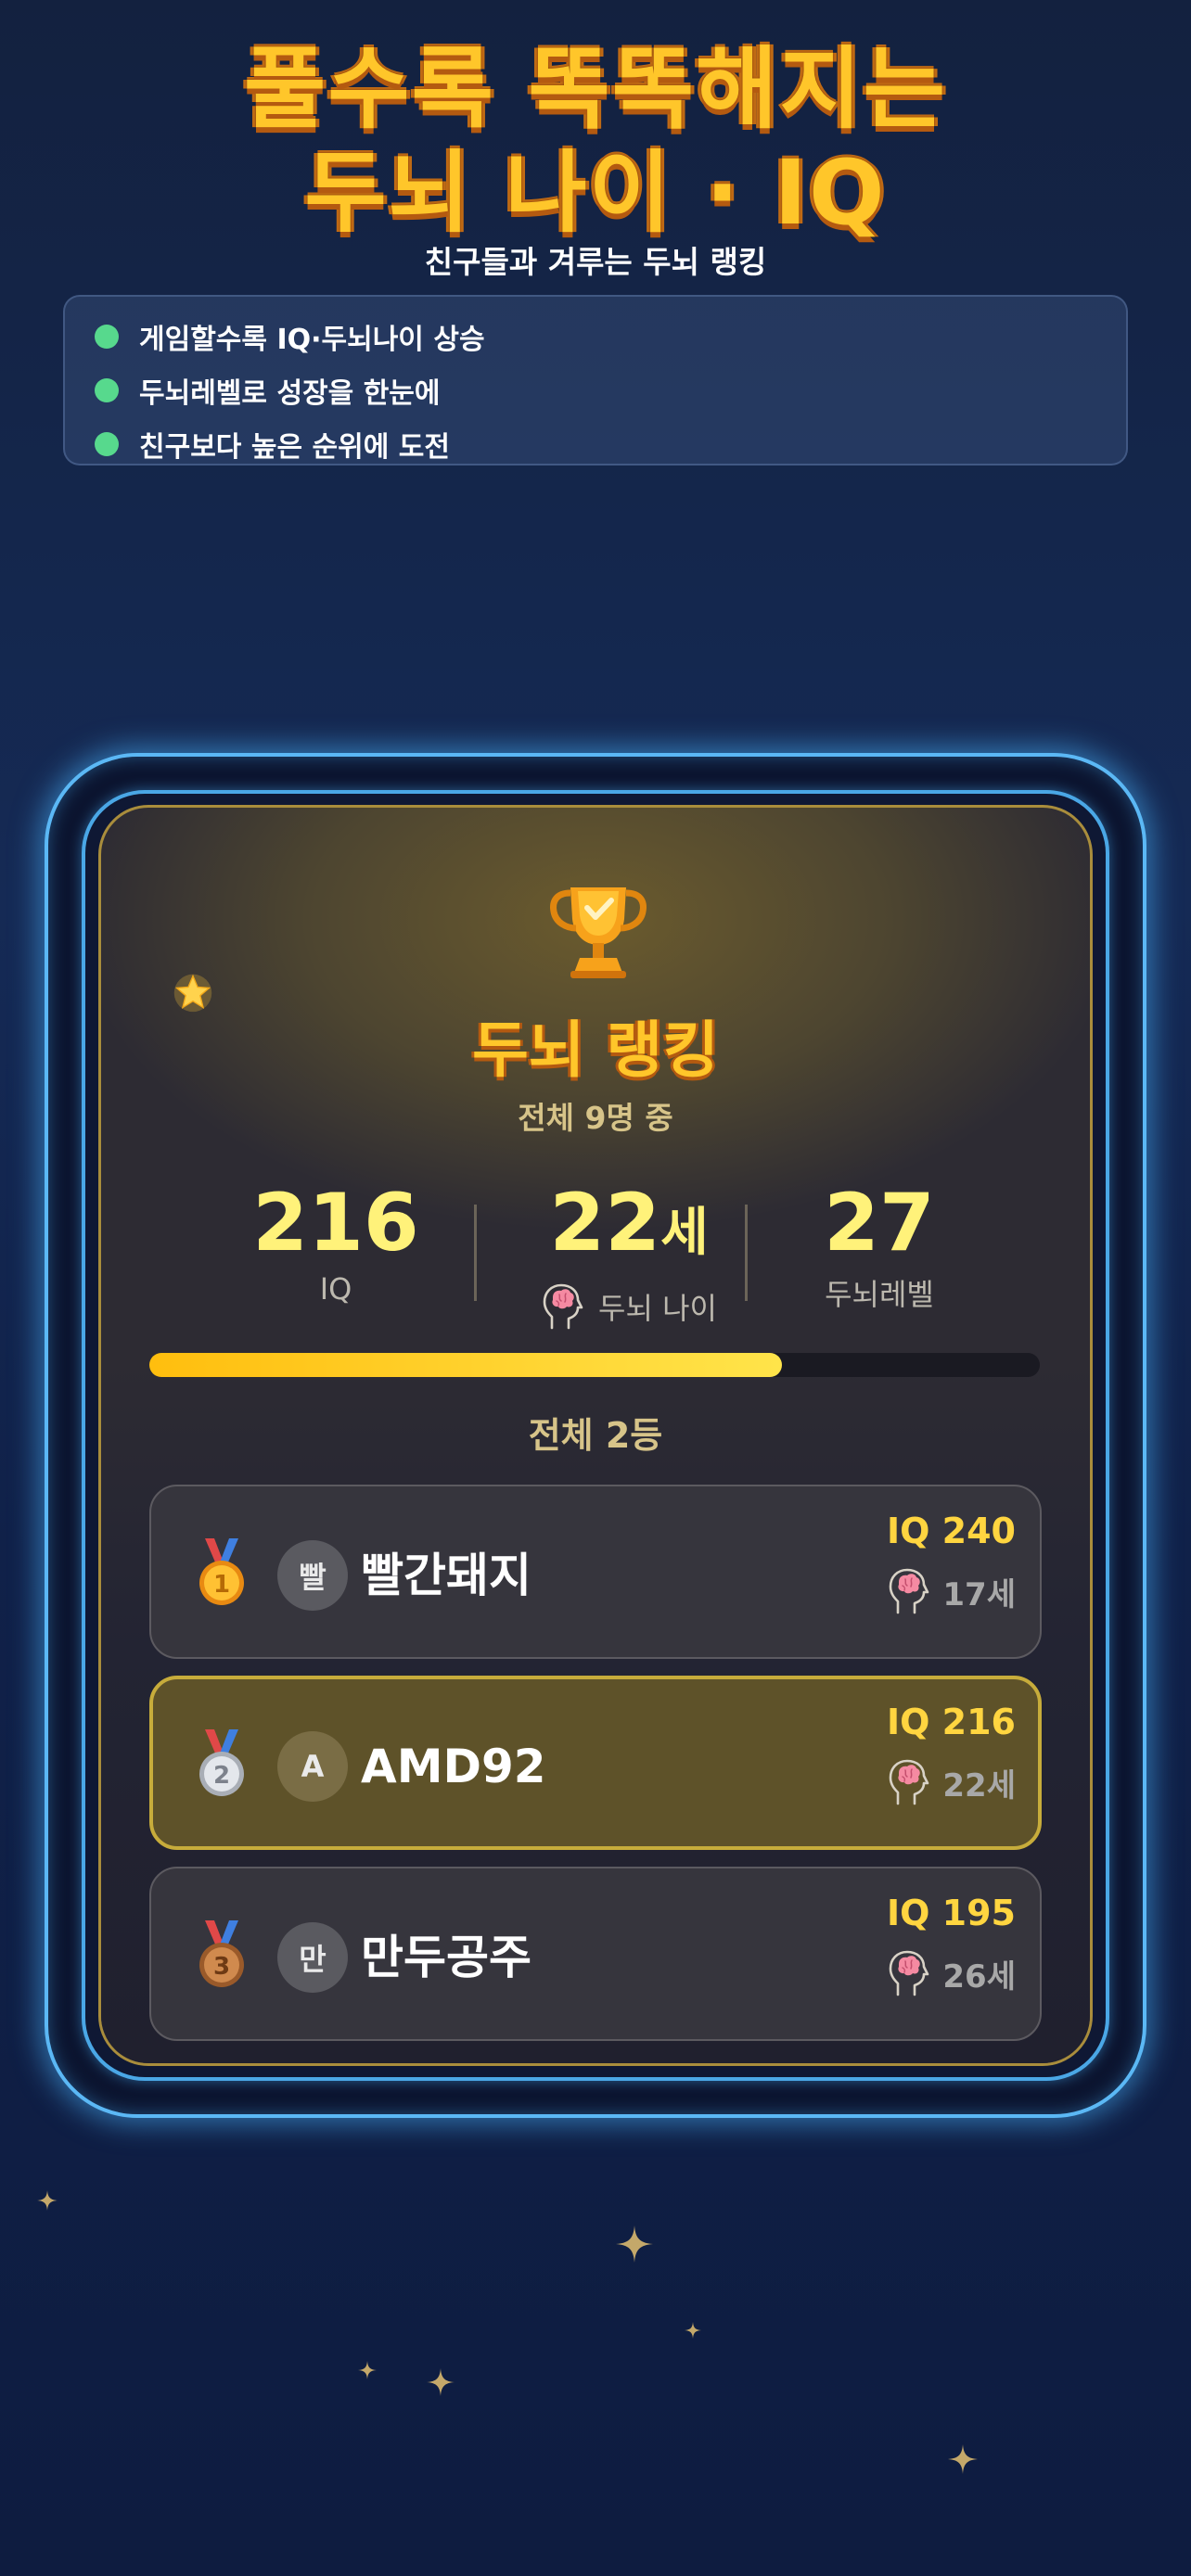  What do you see at coordinates (290, 393) in the screenshot?
I see `feature-text: 두뇌레벨로 성장을 한눈에` at bounding box center [290, 393].